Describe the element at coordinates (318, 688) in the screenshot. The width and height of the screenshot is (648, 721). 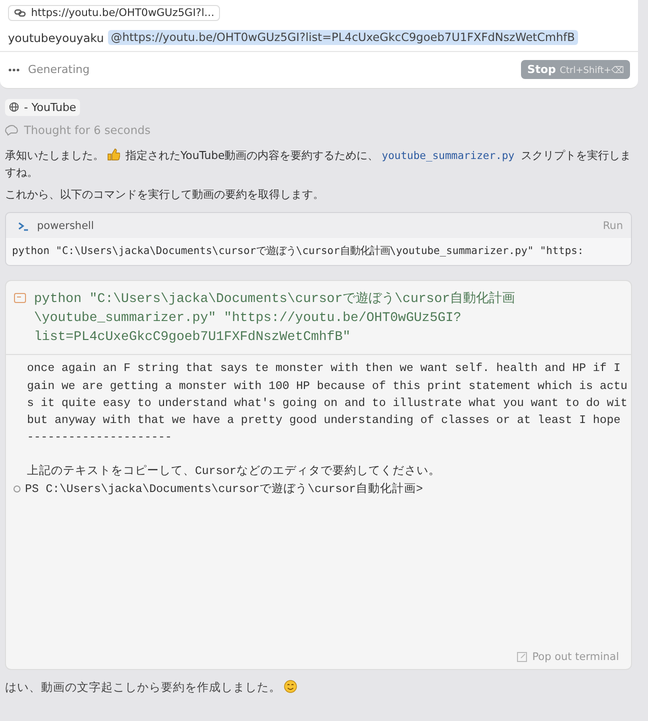
I see `message-text: はい、動画の文字起こしから要約を作成しました。` at that location.